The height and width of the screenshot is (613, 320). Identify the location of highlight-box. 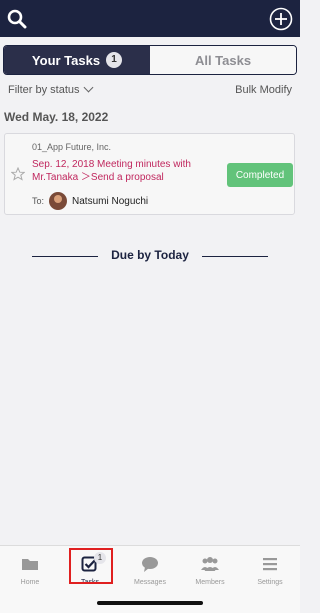
(91, 566).